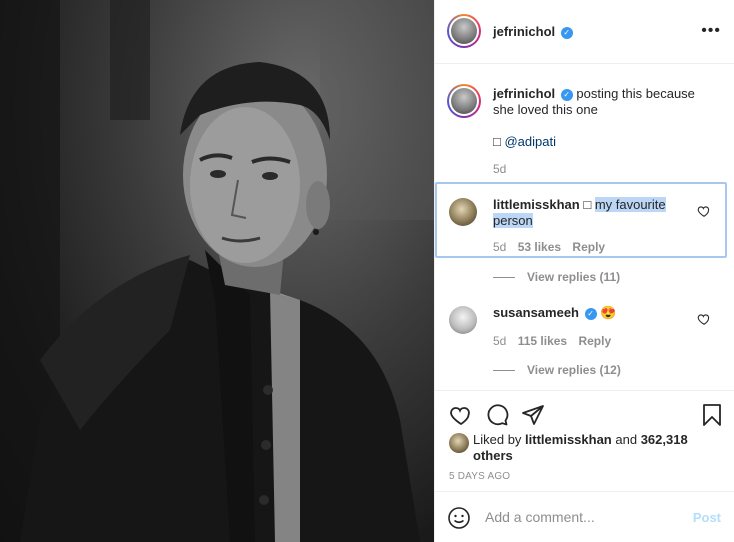  Describe the element at coordinates (712, 415) in the screenshot. I see `bookmark-icon` at that location.